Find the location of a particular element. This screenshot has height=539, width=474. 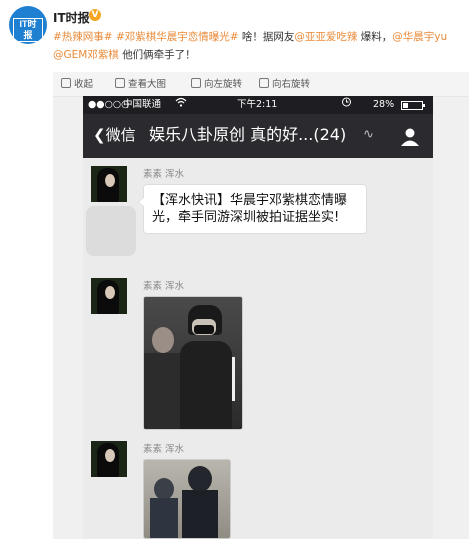

avatar-placeholder is located at coordinates (111, 231).